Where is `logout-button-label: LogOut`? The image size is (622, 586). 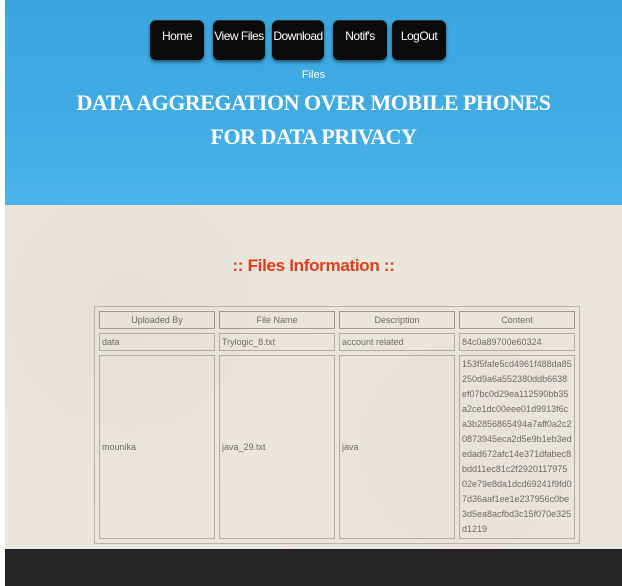 logout-button-label: LogOut is located at coordinates (419, 36).